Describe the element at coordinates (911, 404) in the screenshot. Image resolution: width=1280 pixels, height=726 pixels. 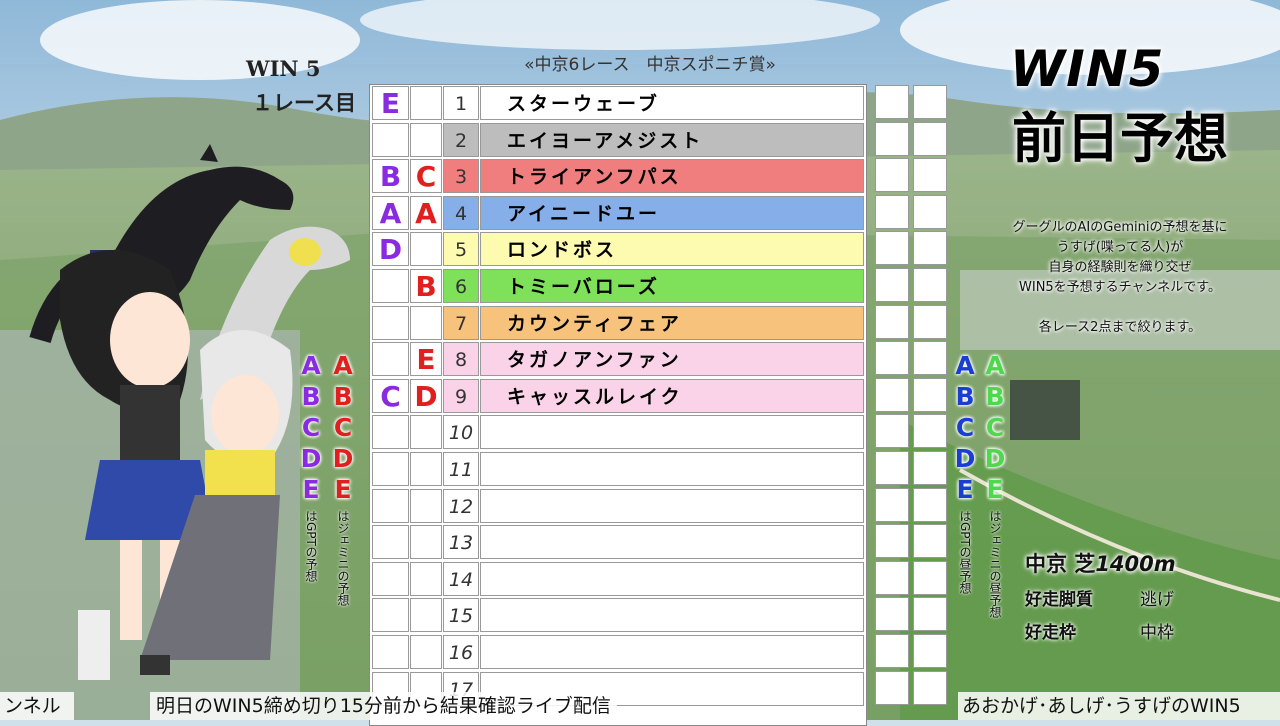
I see `right-blank-columns` at that location.